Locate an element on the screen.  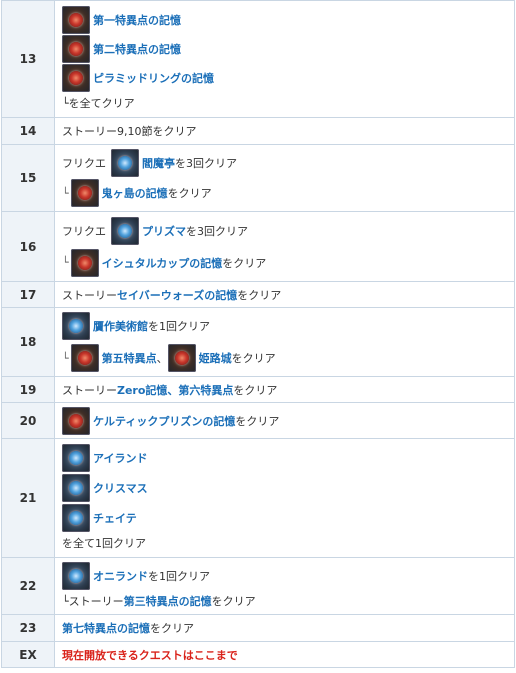
quest-link: 贋作美術館 is located at coordinates (120, 326).